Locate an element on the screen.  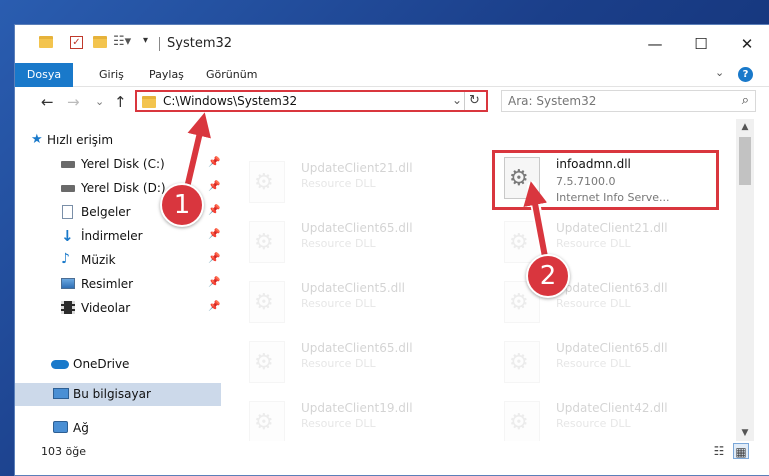
list-item: ⚙ UpdateClient42.dll Resource DLL is located at coordinates (611, 417).